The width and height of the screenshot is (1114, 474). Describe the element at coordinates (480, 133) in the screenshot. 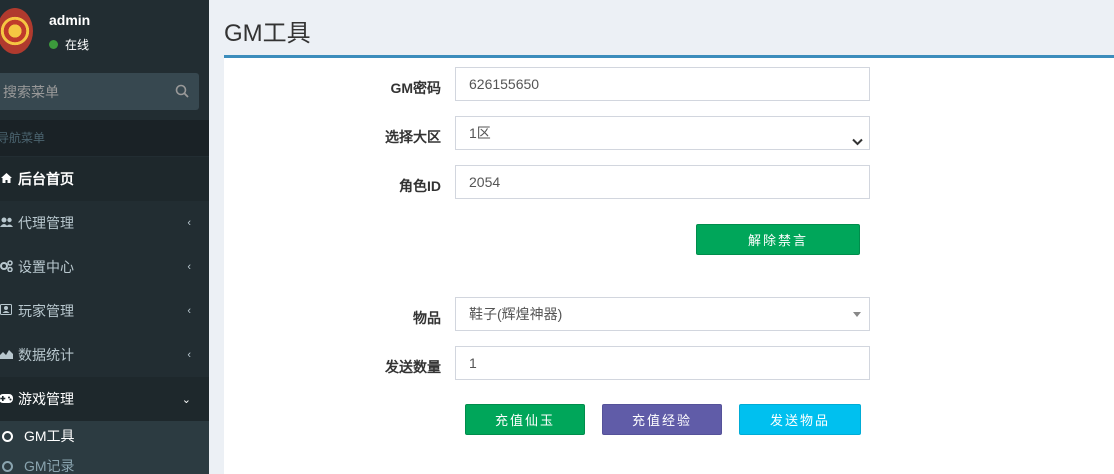

I see `region-select-value: 1区` at that location.